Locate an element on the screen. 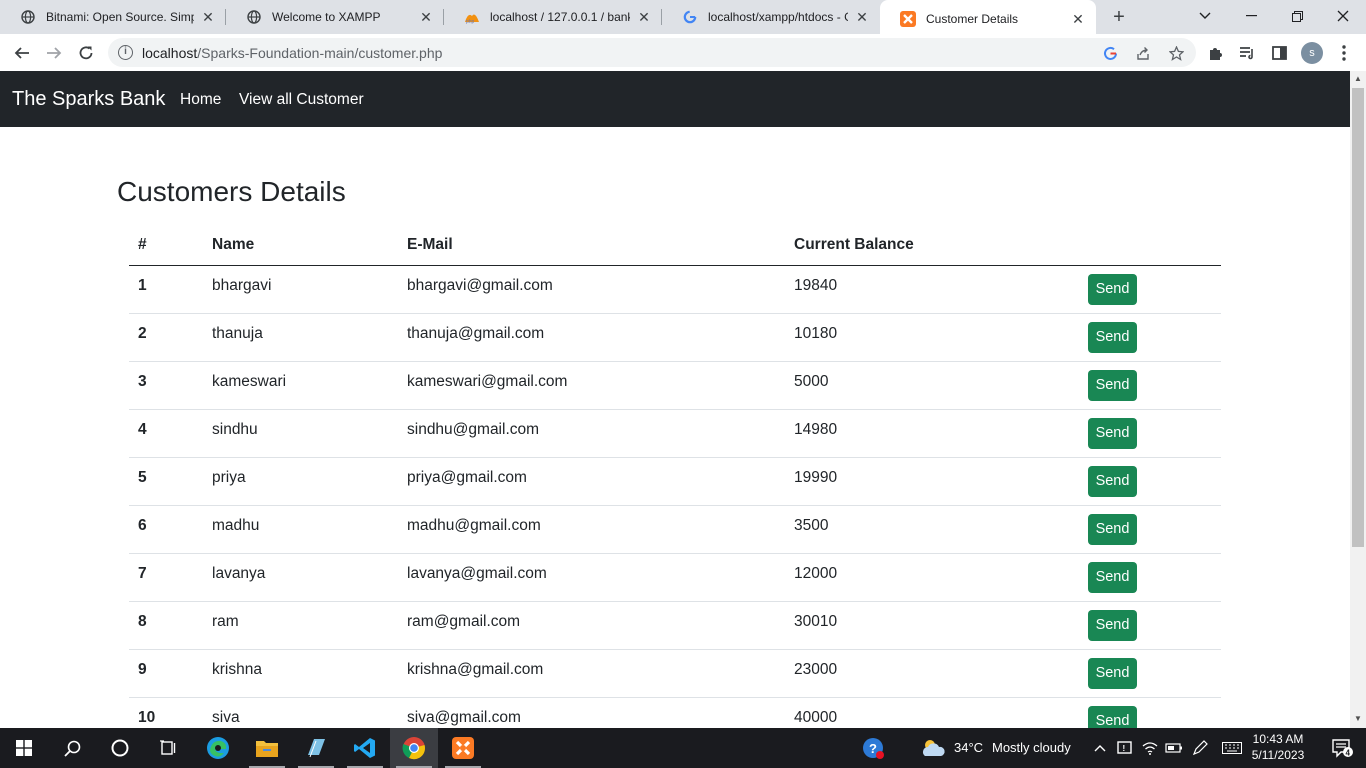 The height and width of the screenshot is (768, 1366). cell-balance: 3500 is located at coordinates (811, 525).